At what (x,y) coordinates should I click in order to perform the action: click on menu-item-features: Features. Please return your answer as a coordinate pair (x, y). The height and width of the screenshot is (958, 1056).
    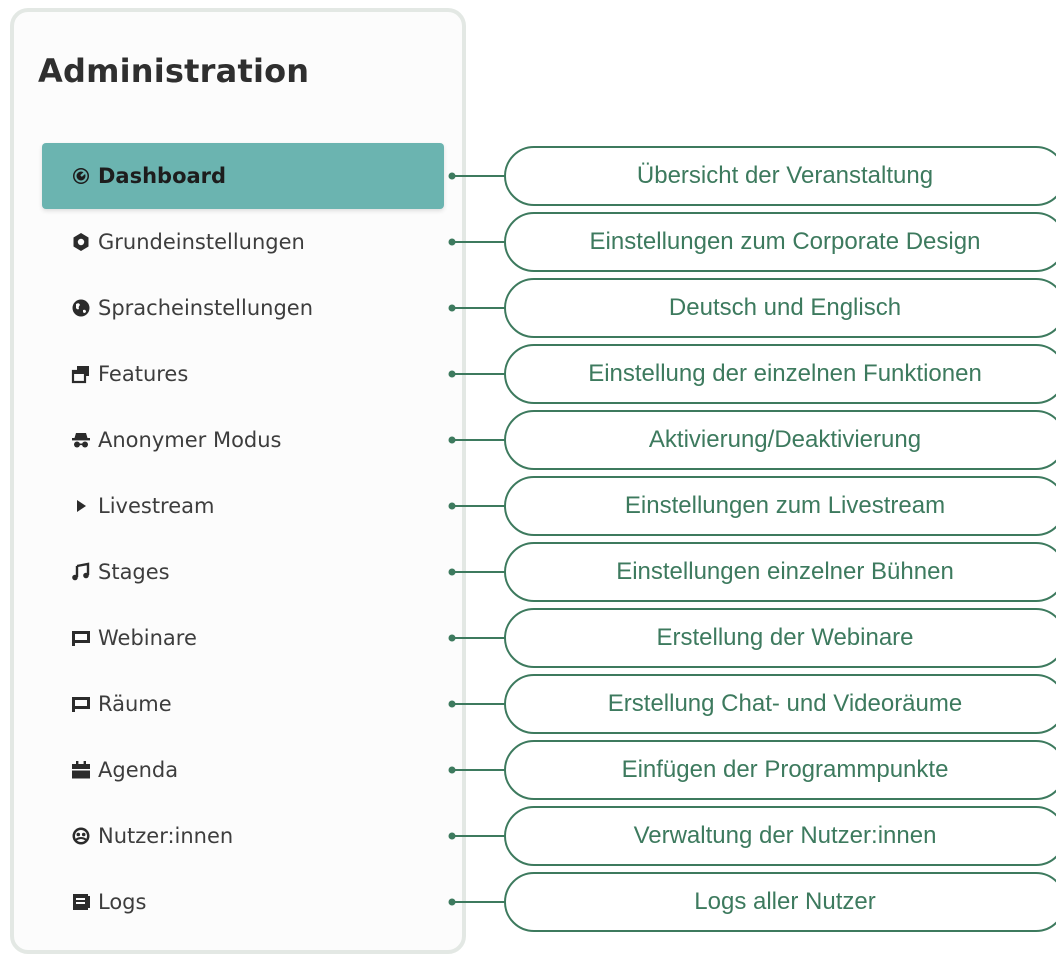
    Looking at the image, I should click on (243, 374).